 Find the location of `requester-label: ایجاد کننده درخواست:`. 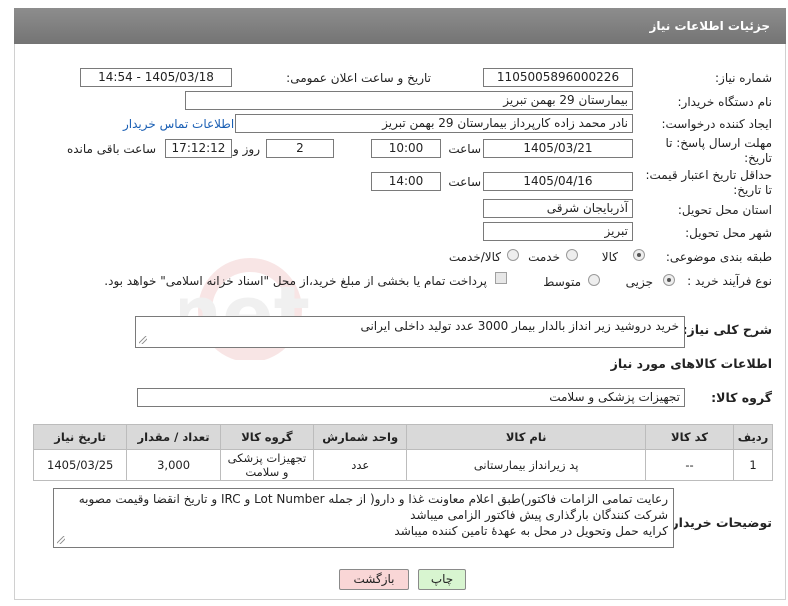

requester-label: ایجاد کننده درخواست: is located at coordinates (716, 124).